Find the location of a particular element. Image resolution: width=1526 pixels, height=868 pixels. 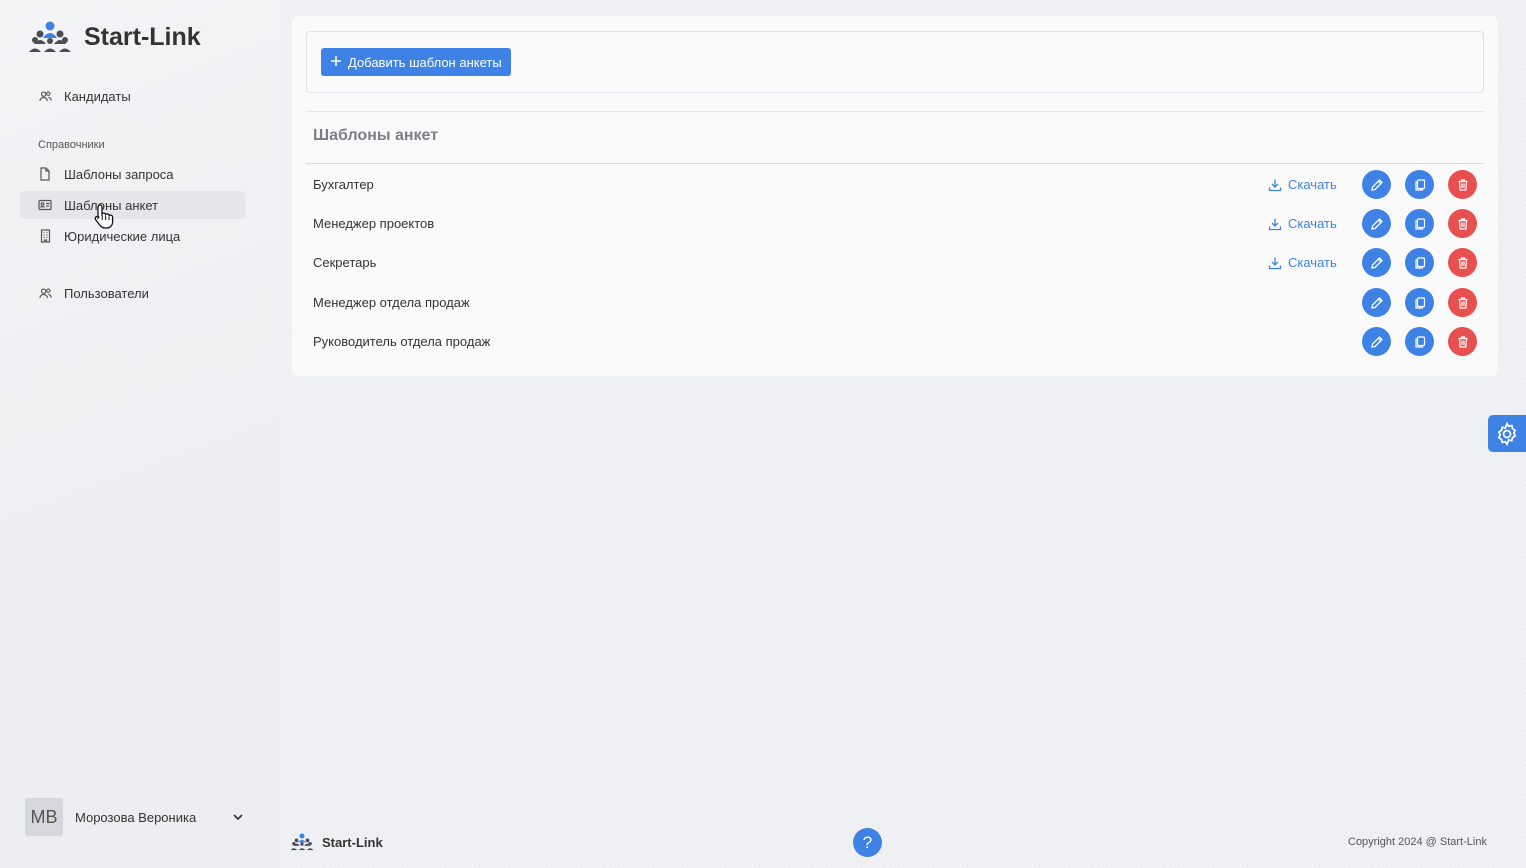

table-row: Руководитель отдела продаж is located at coordinates (895, 341).